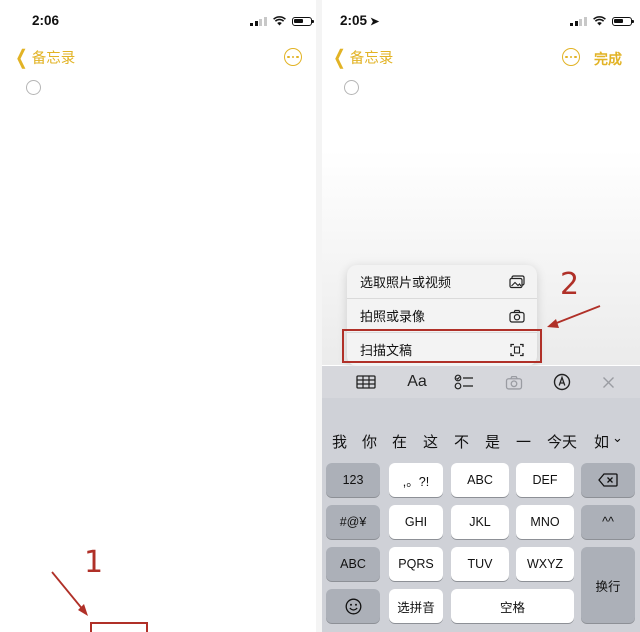 This screenshot has width=640, height=632. I want to click on candidate-word: 我, so click(339, 441).